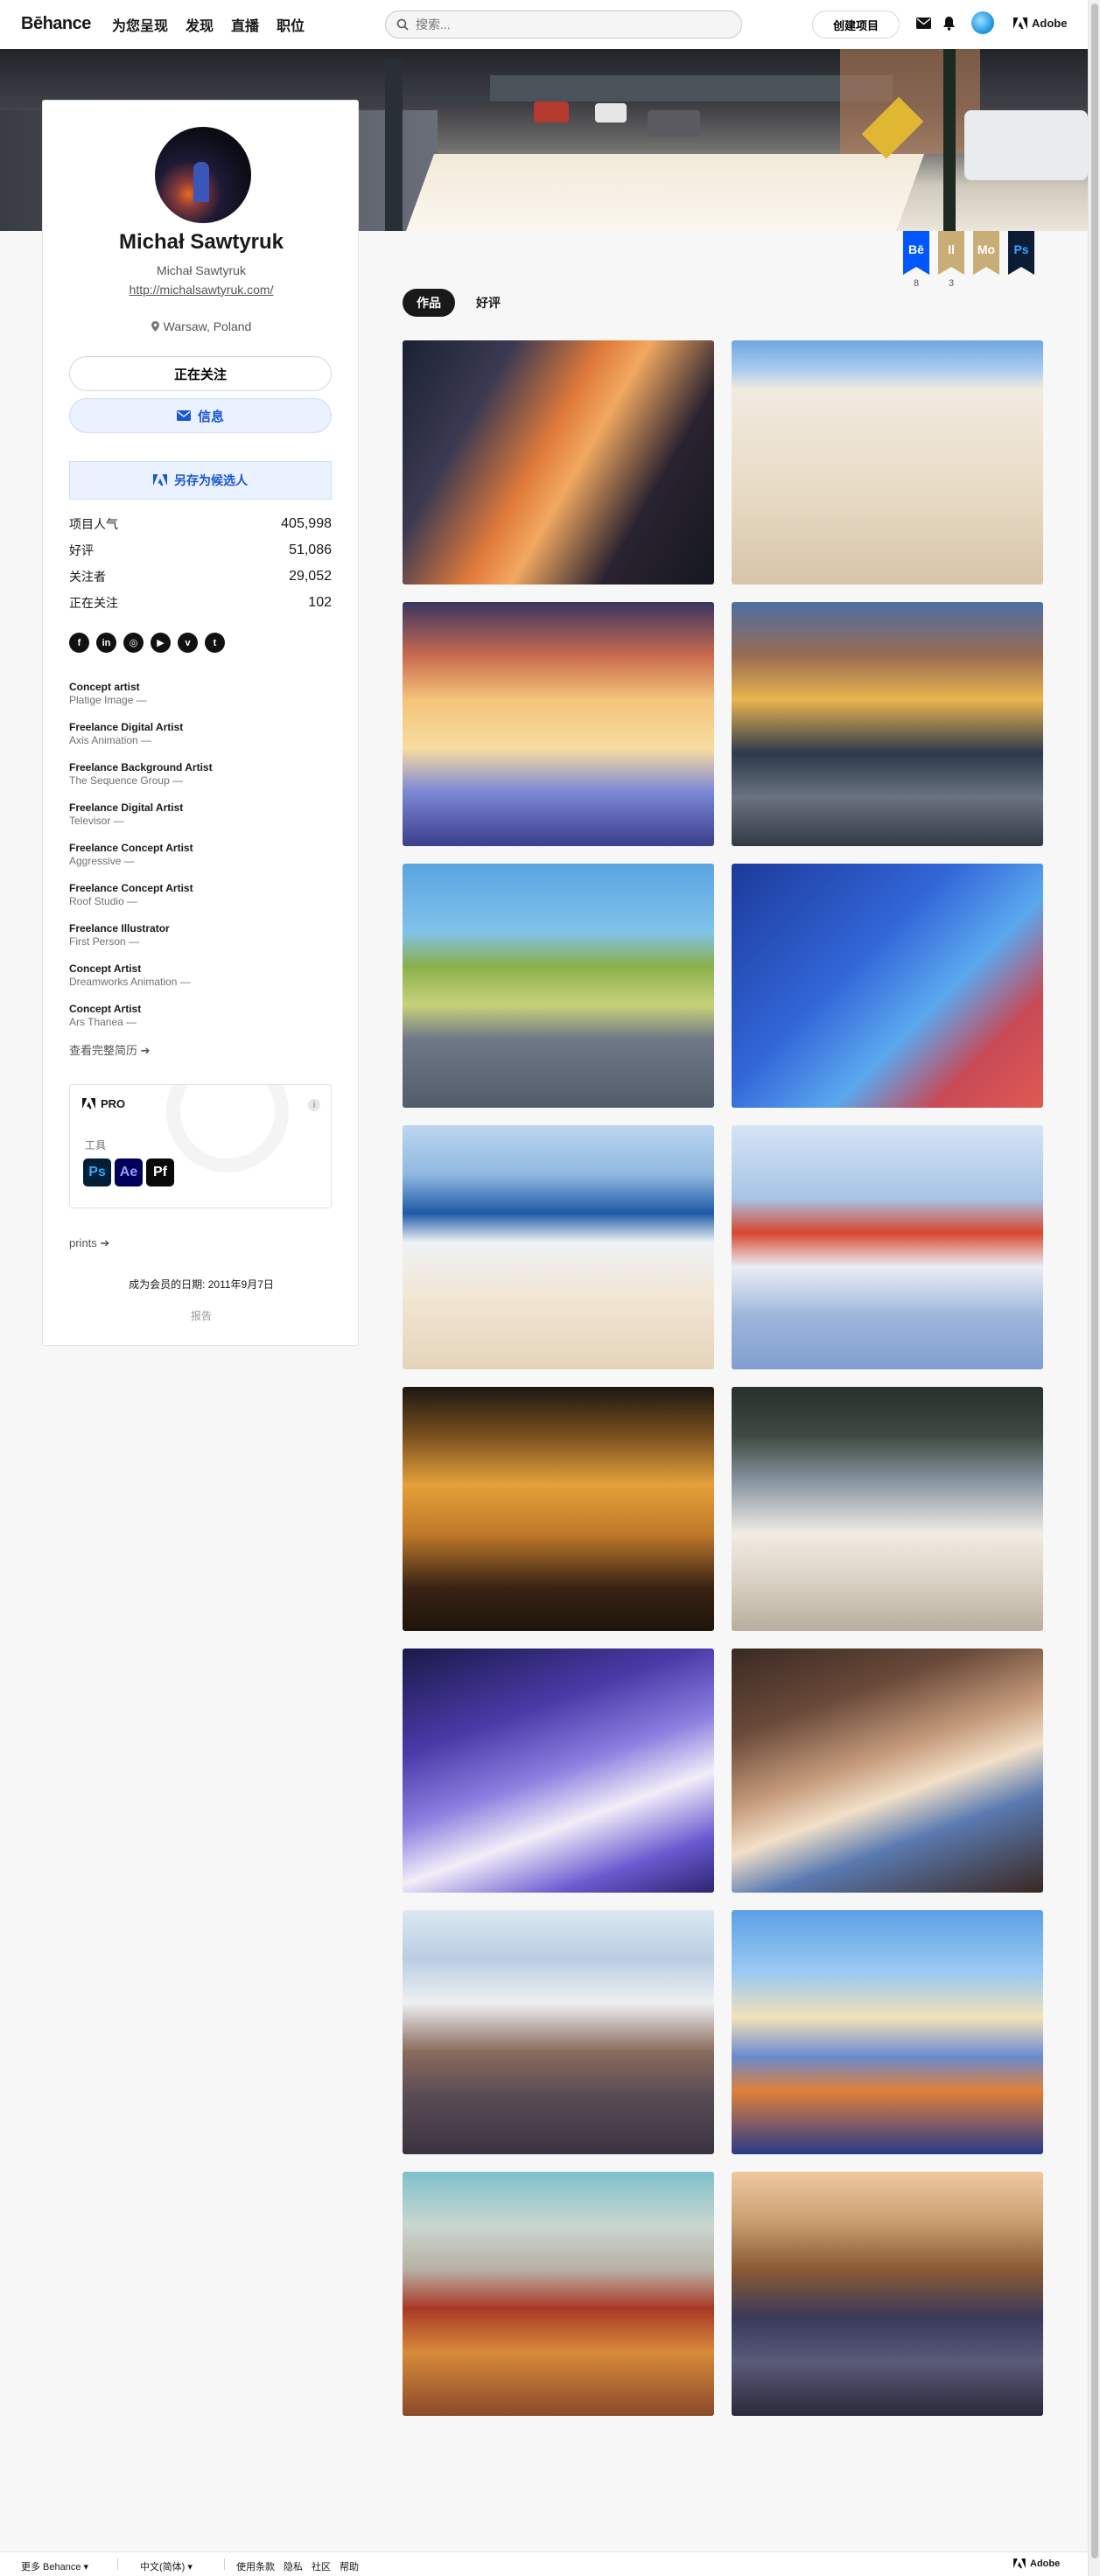  What do you see at coordinates (887, 986) in the screenshot?
I see `project-card-girl-profile` at bounding box center [887, 986].